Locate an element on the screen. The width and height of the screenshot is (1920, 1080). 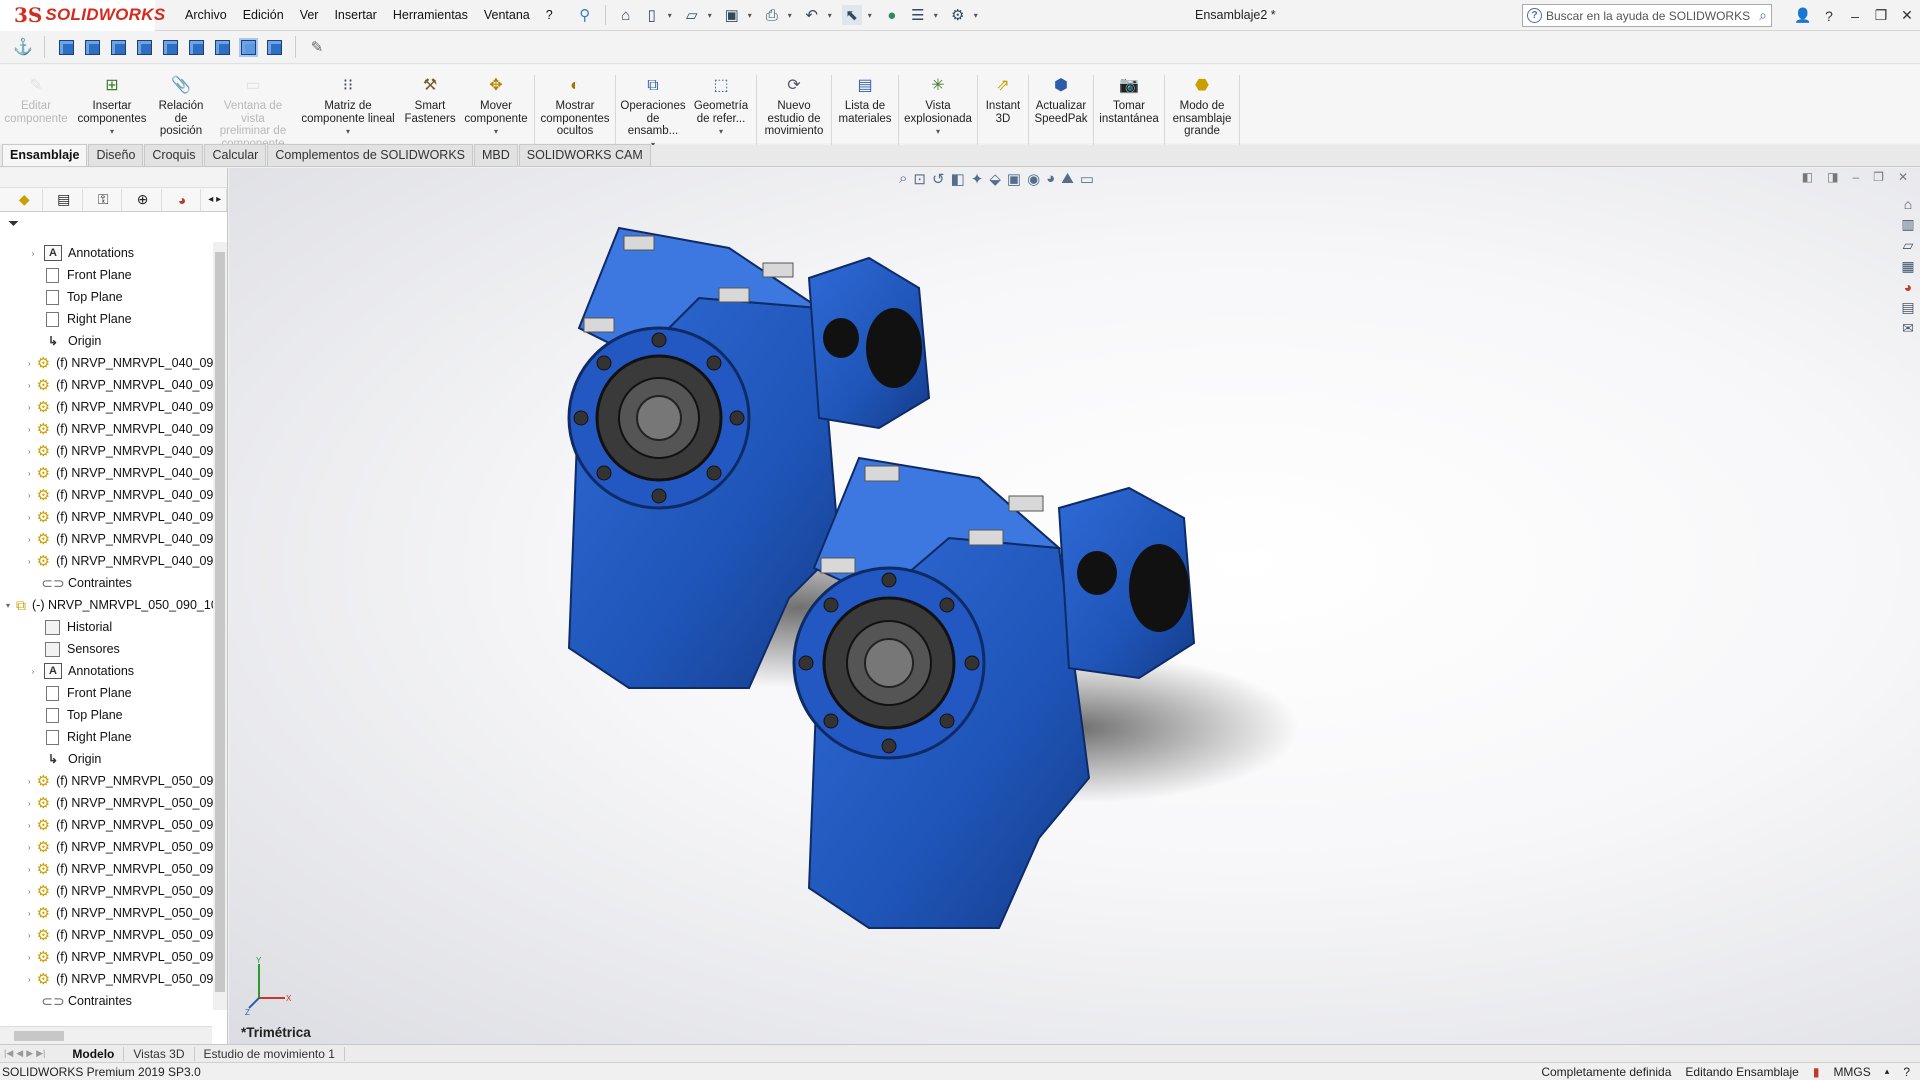
move-component-button: ✥ Mover componente ▾ is located at coordinates (496, 107).